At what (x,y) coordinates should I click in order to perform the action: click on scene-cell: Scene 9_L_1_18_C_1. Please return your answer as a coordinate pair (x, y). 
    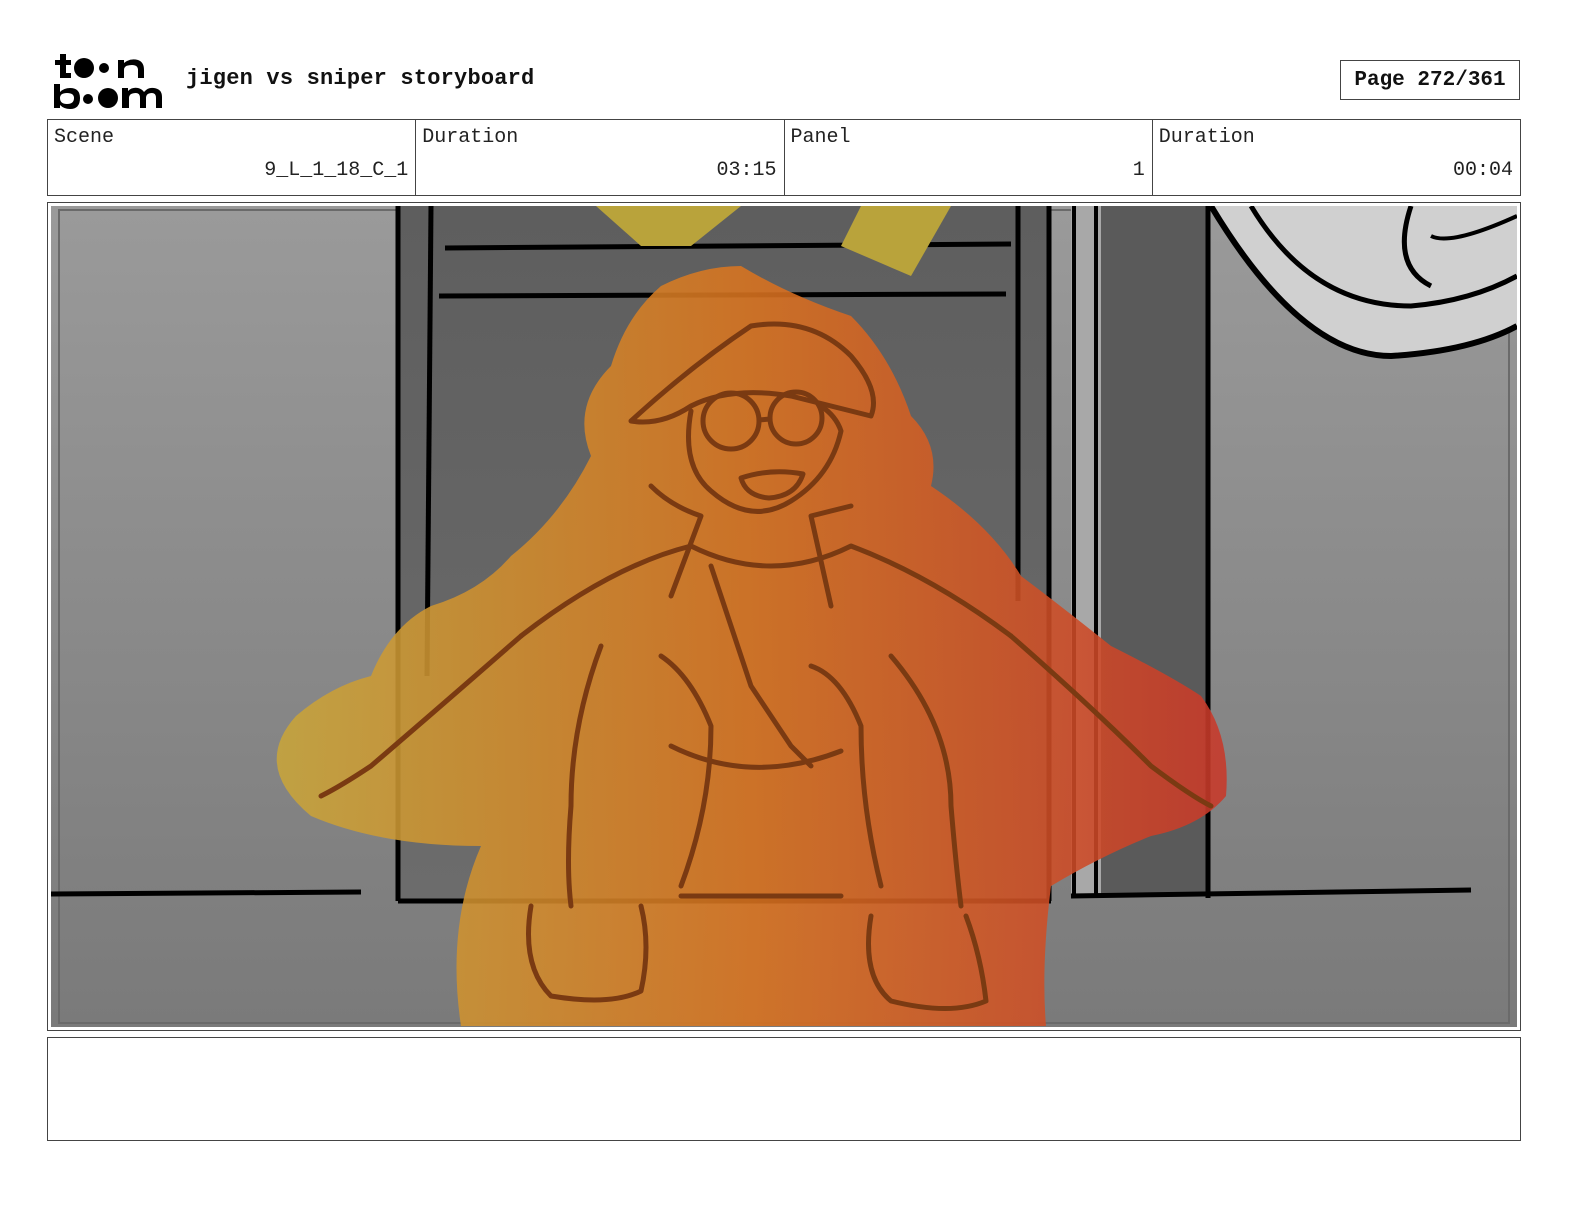
    Looking at the image, I should click on (232, 157).